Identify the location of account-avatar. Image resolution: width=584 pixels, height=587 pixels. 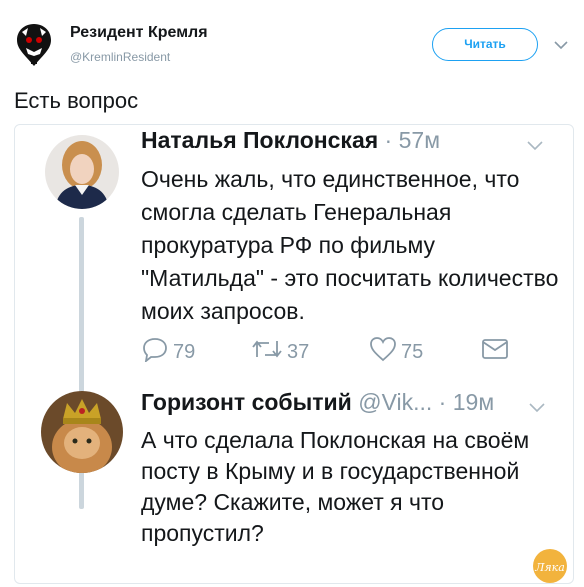
(34, 45).